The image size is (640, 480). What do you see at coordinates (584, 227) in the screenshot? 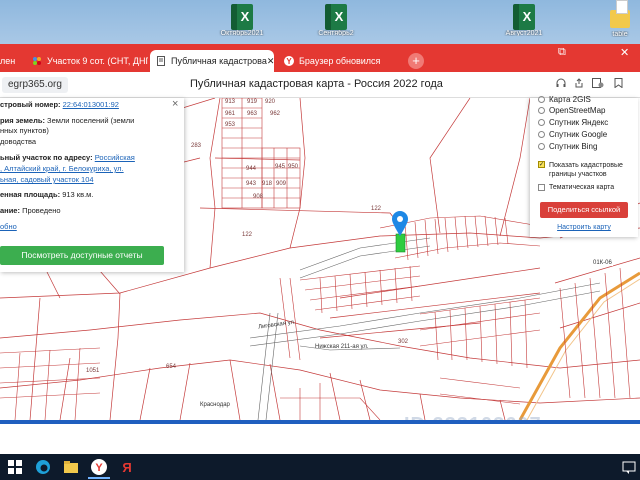
I see `configure-map-link: Настроить карту` at bounding box center [584, 227].